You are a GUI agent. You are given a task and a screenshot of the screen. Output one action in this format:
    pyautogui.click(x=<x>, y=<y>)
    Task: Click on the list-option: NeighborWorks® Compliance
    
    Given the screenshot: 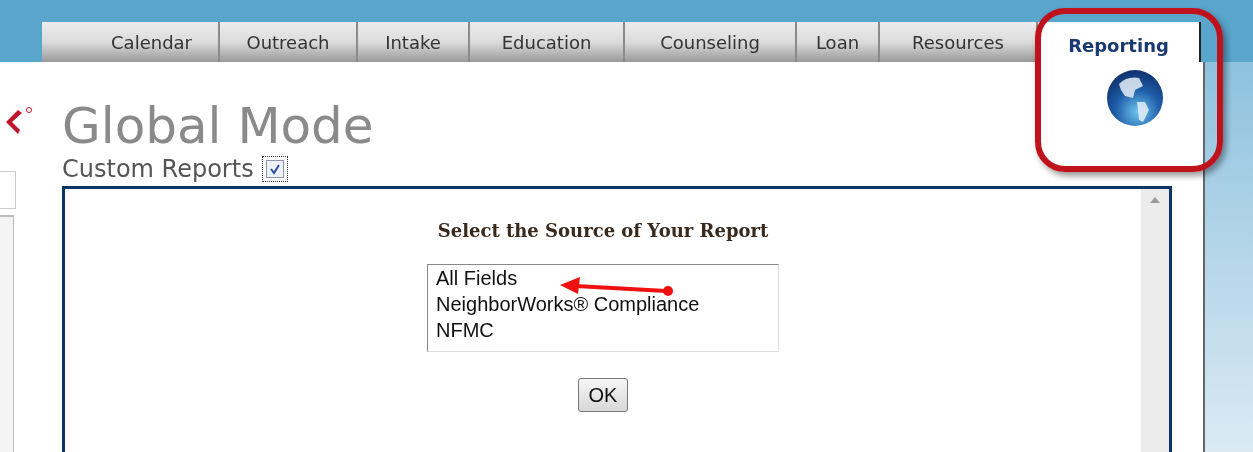 What is the action you would take?
    pyautogui.click(x=603, y=304)
    